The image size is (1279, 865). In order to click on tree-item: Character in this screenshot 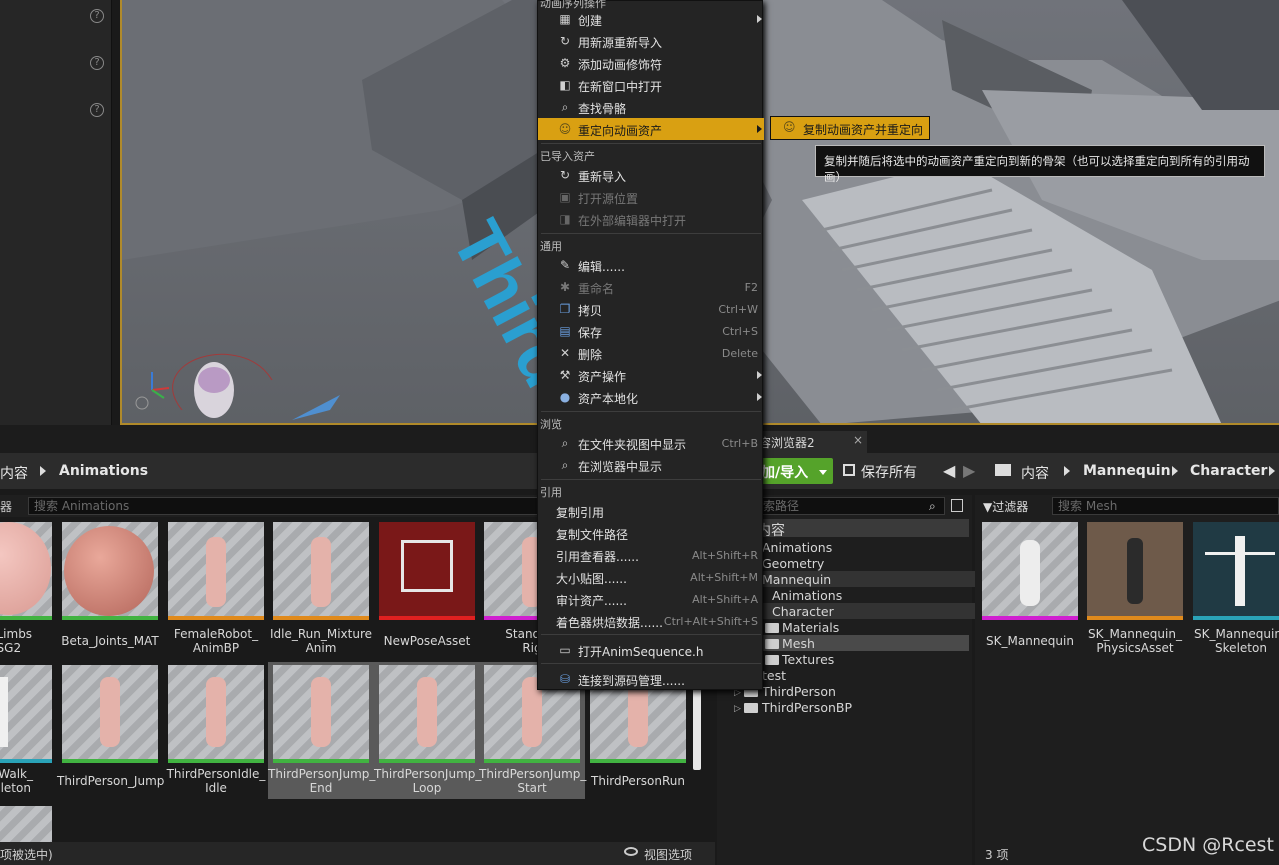, I will do `click(803, 611)`.